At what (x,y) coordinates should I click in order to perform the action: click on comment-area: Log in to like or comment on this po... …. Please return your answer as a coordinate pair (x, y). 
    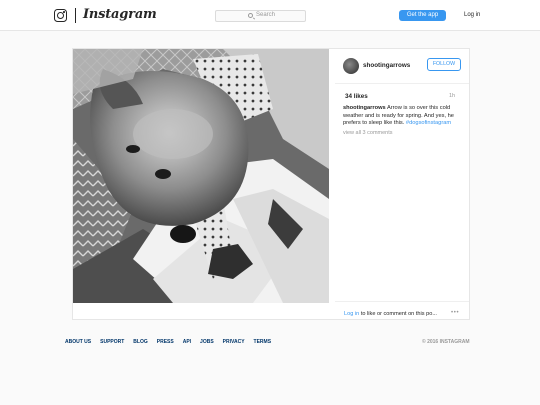
    Looking at the image, I should click on (402, 310).